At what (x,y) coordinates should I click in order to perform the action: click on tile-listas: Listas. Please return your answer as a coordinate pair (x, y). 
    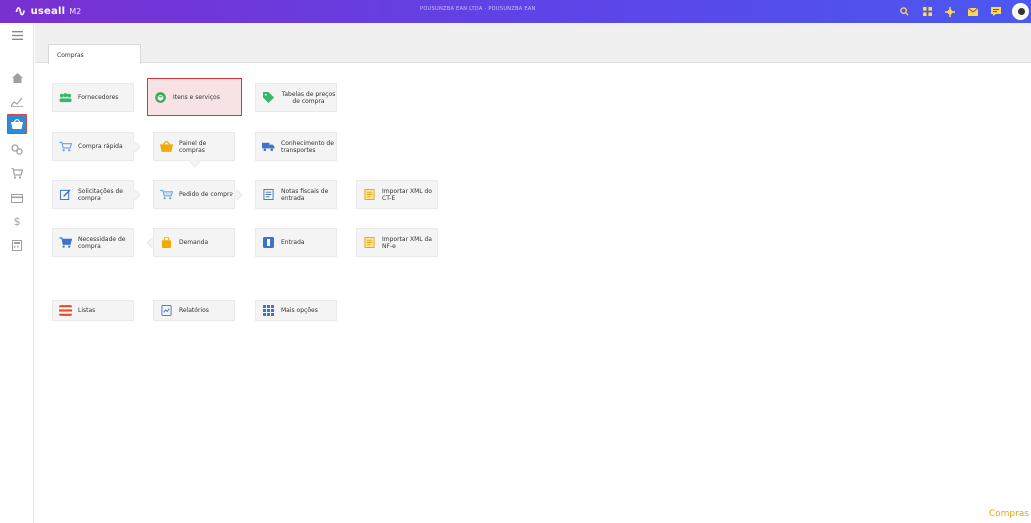
    Looking at the image, I should click on (93, 310).